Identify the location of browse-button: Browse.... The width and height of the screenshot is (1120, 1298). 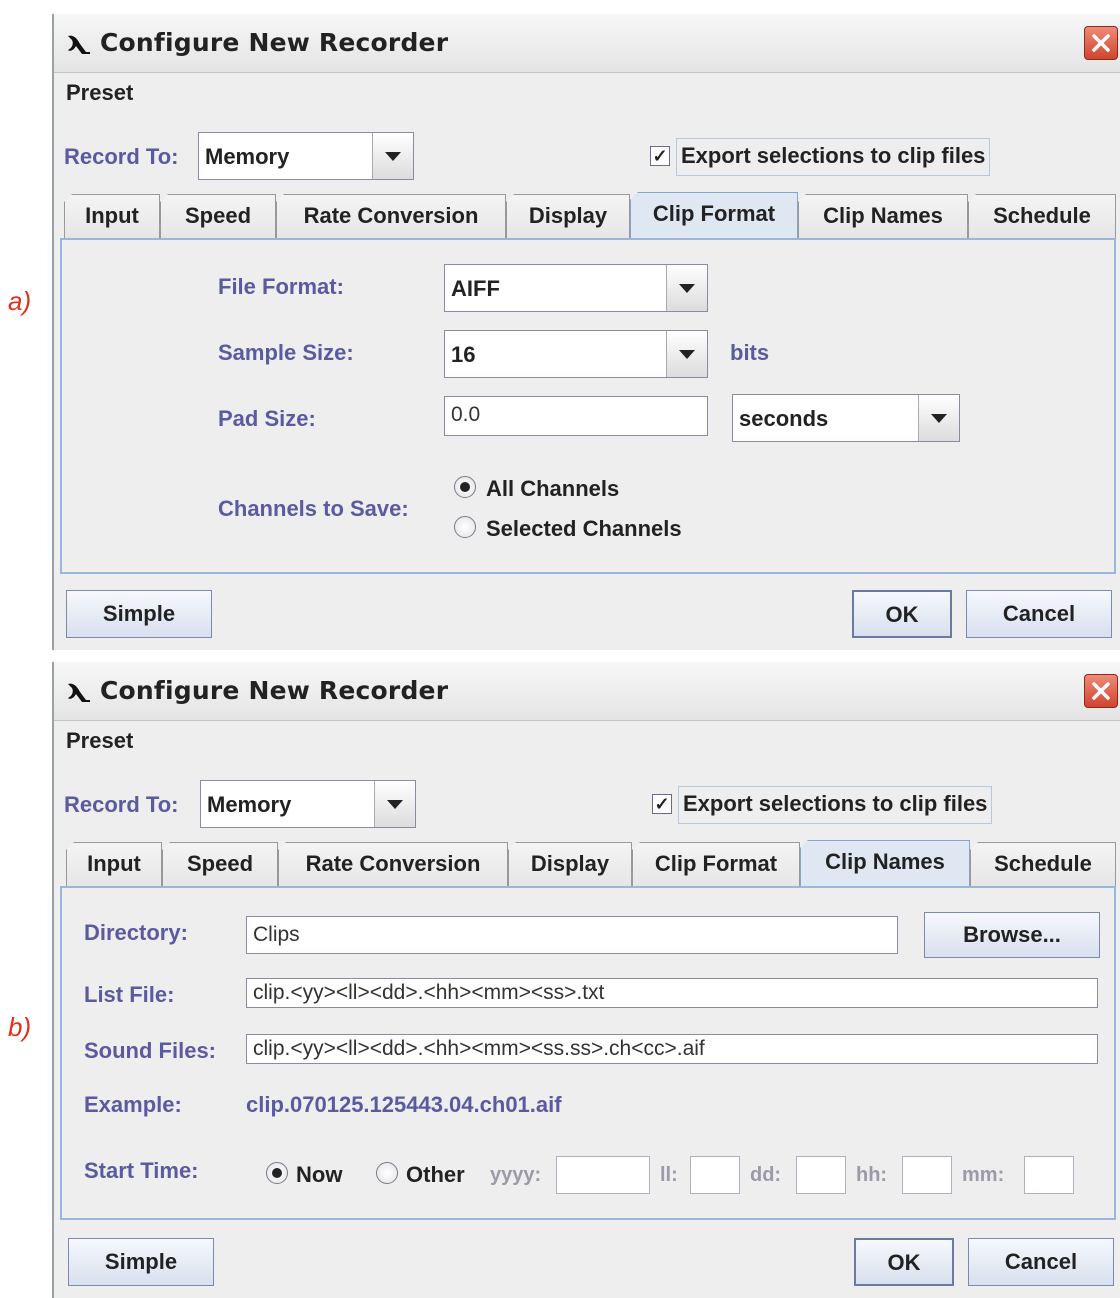
(1012, 935).